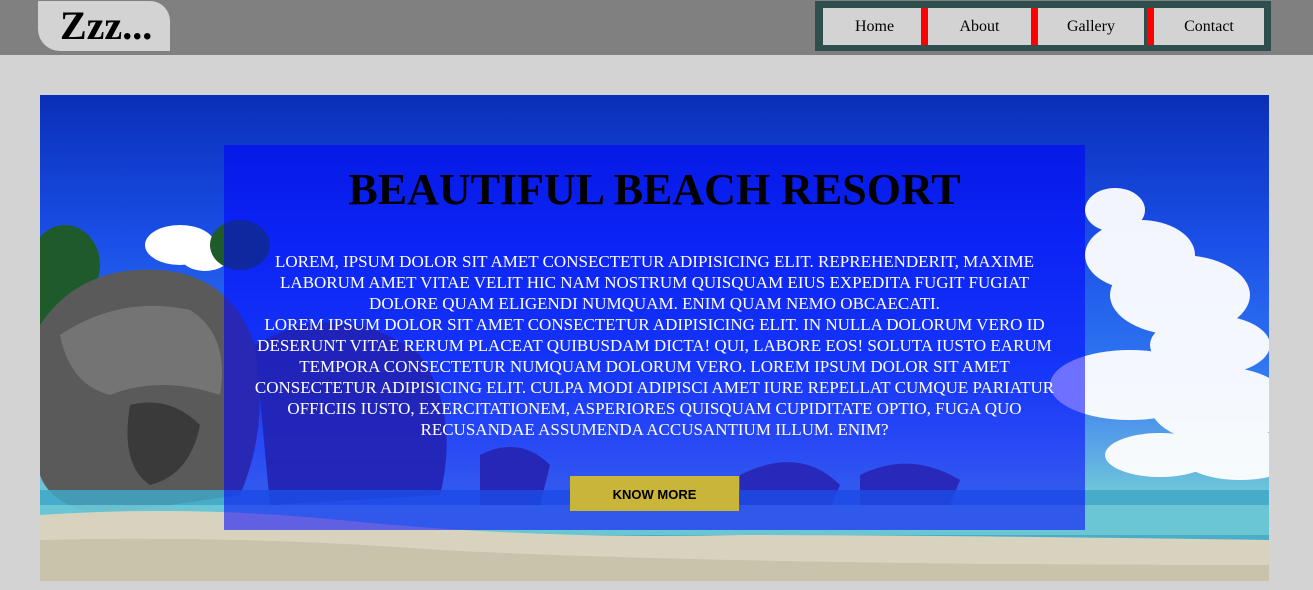 This screenshot has height=590, width=1313. I want to click on hero-title: BEAUTIFUL BEACH RESORT, so click(654, 189).